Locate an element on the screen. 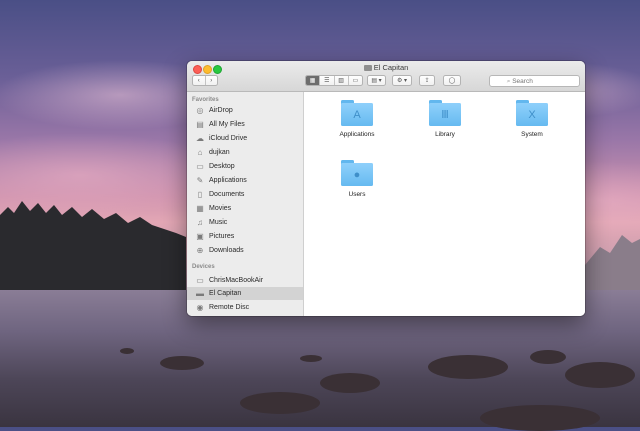  sidebar-item: ⌂ dujkan is located at coordinates (245, 152).